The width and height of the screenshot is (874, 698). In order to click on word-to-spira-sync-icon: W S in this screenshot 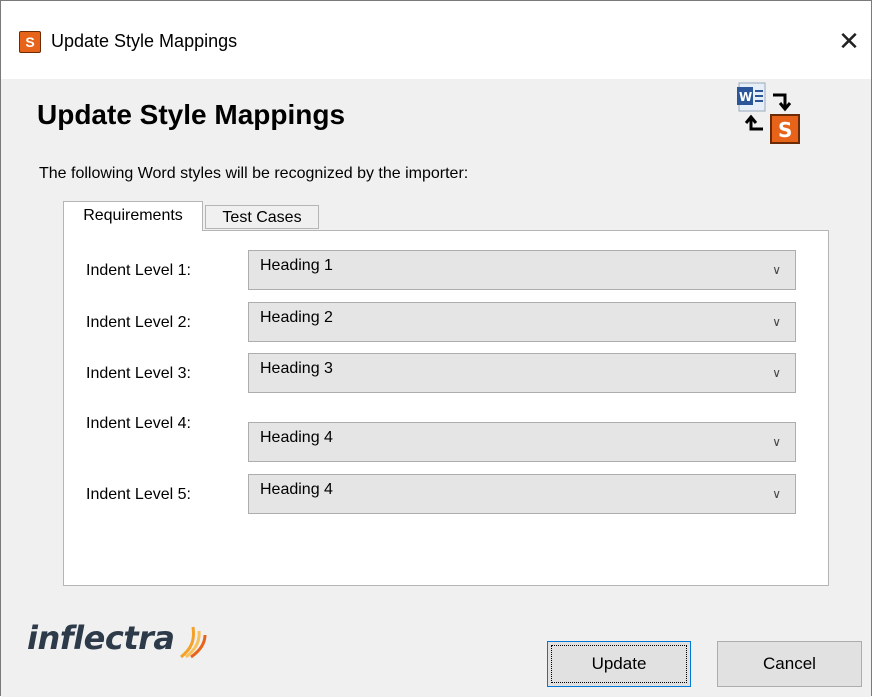, I will do `click(768, 113)`.